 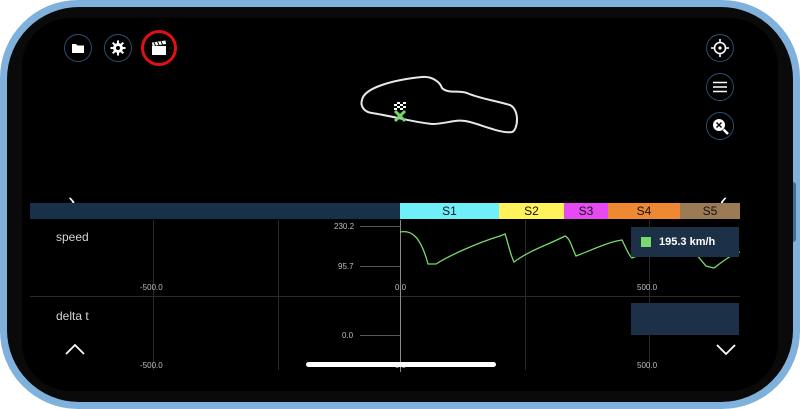 I want to click on chevron-down-icon, so click(x=726, y=350).